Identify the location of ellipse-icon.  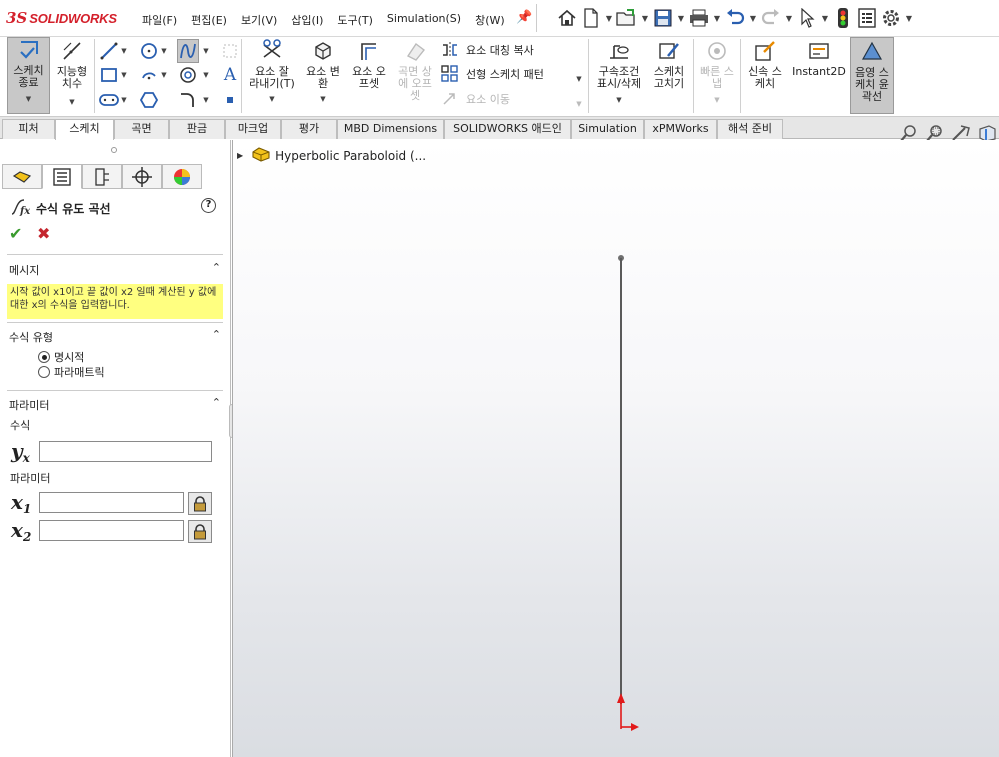
(188, 75).